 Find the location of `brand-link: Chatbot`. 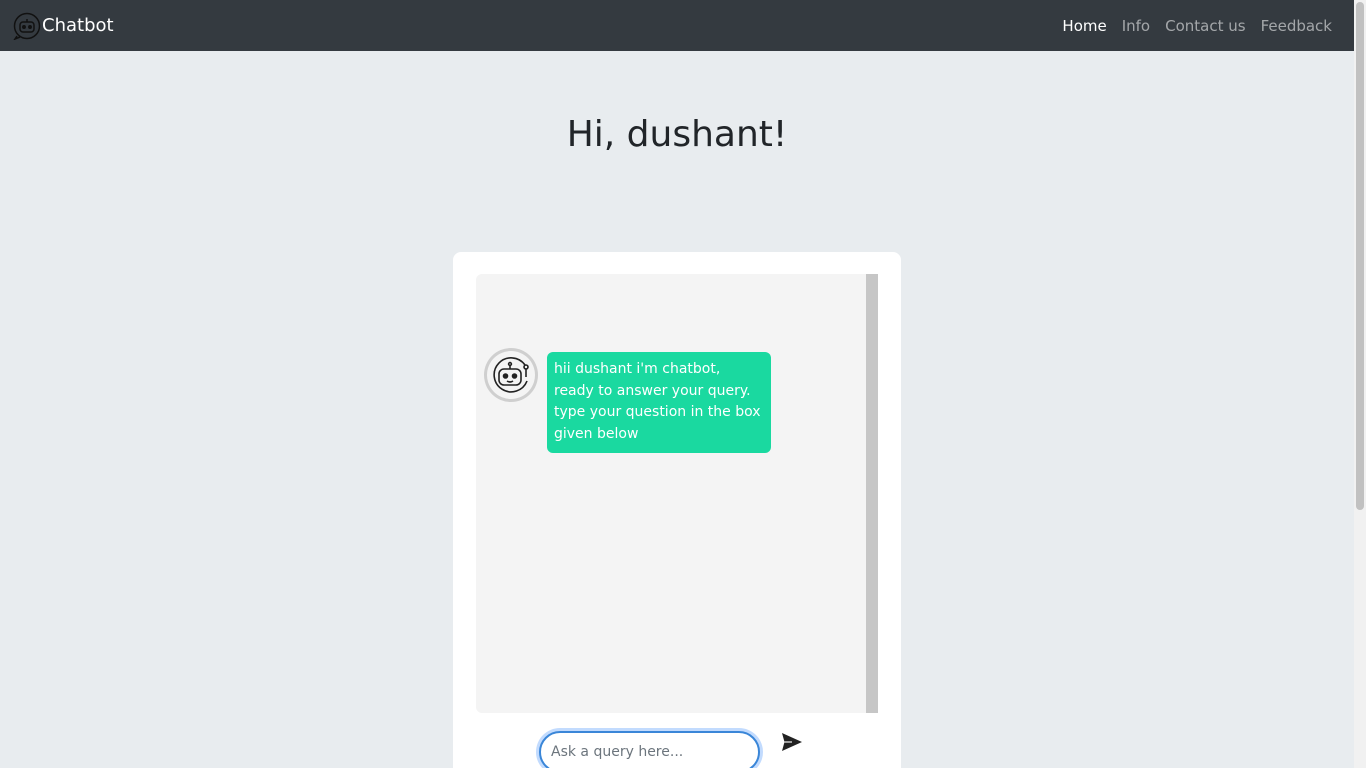

brand-link: Chatbot is located at coordinates (63, 26).